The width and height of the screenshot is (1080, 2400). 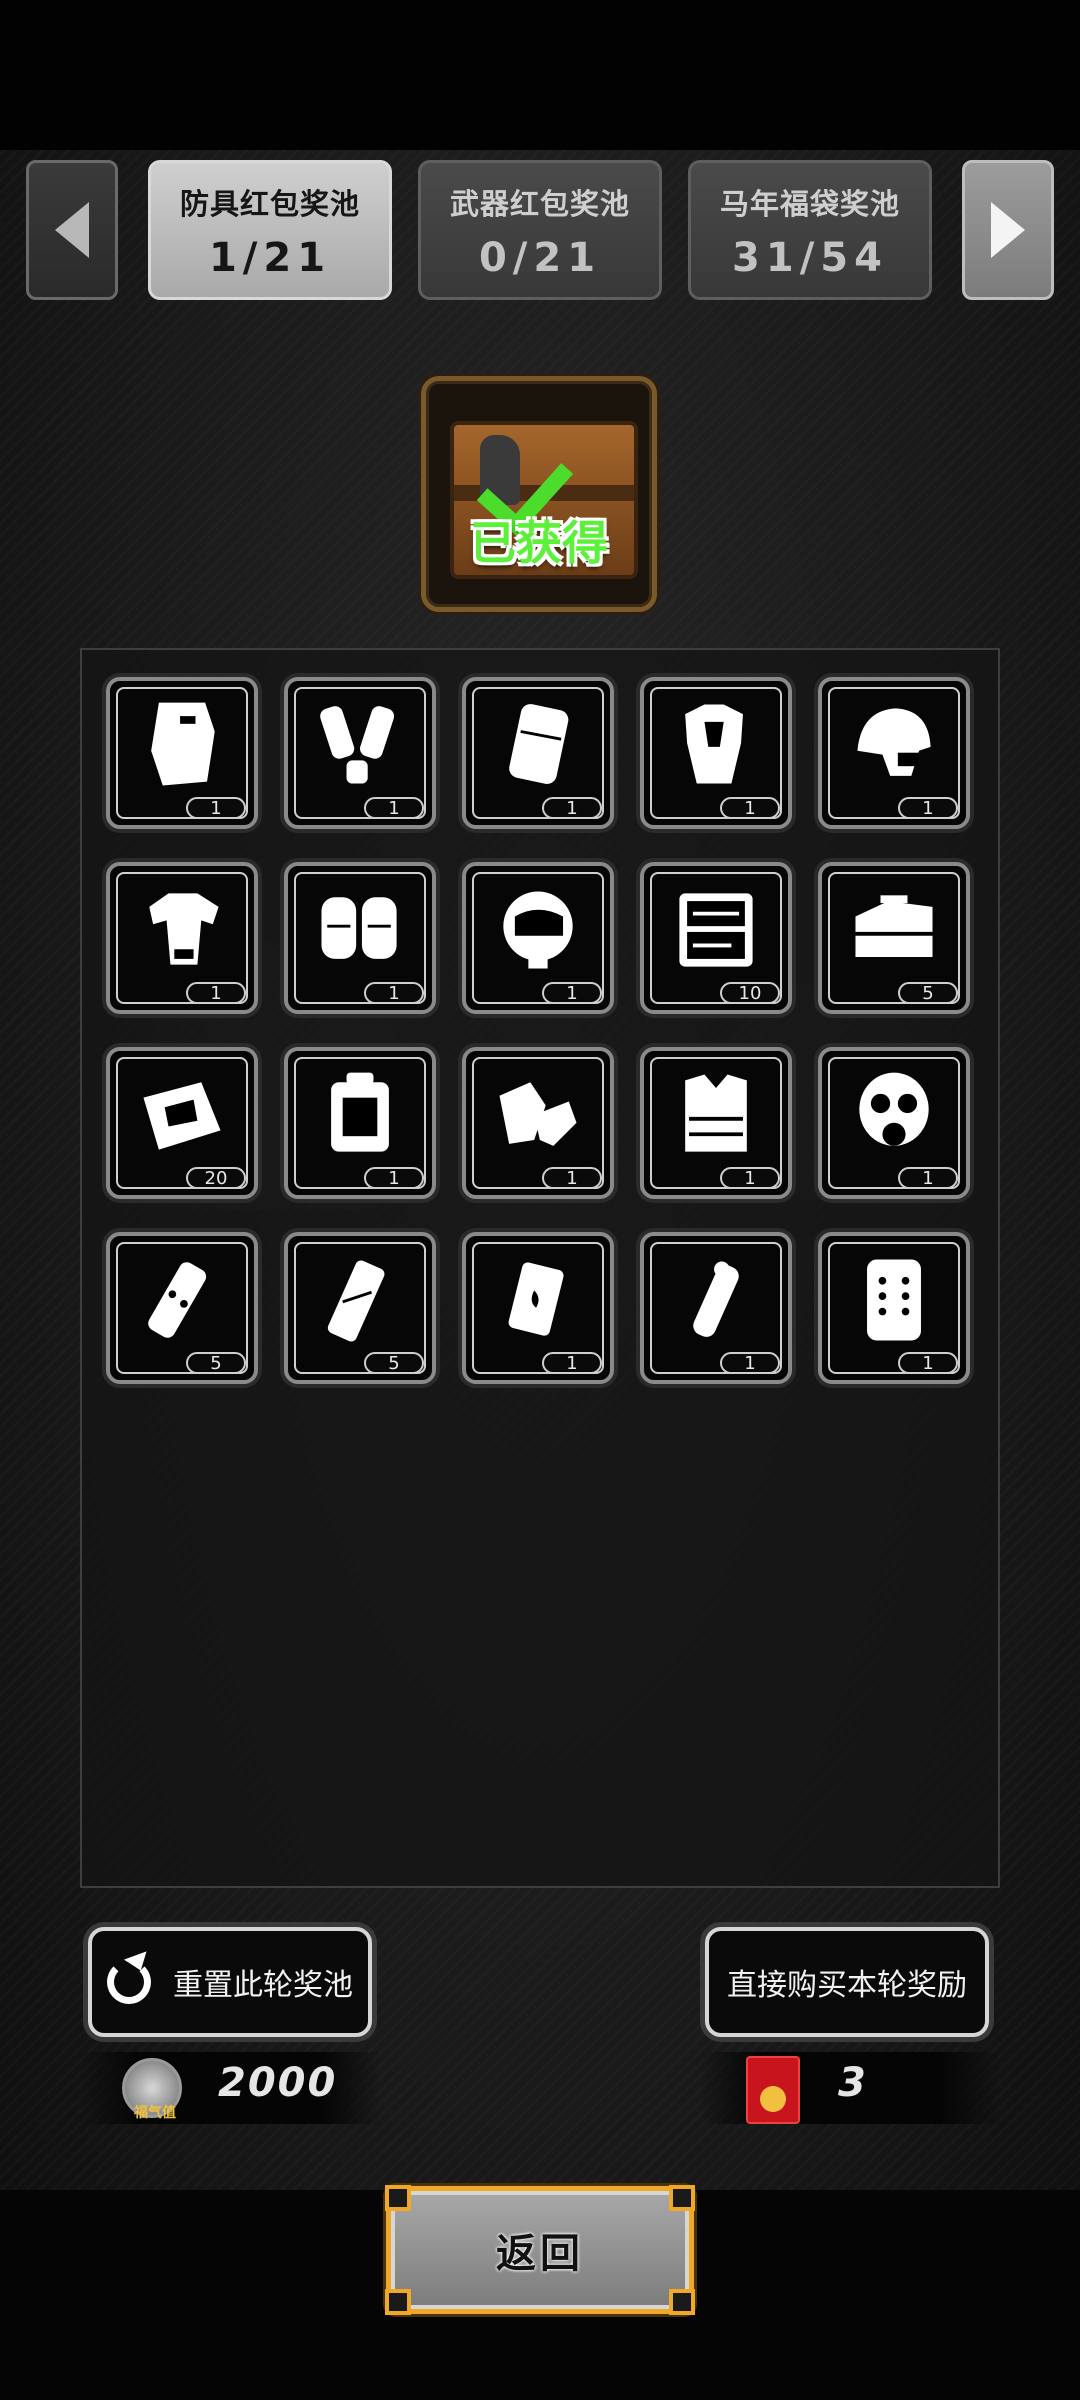 What do you see at coordinates (540, 2254) in the screenshot?
I see `return-label: 返回` at bounding box center [540, 2254].